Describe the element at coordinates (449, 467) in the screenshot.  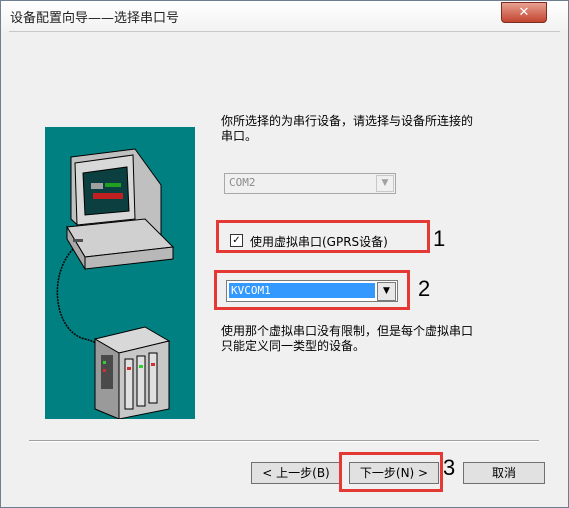
I see `annotation-label-3: 3` at that location.